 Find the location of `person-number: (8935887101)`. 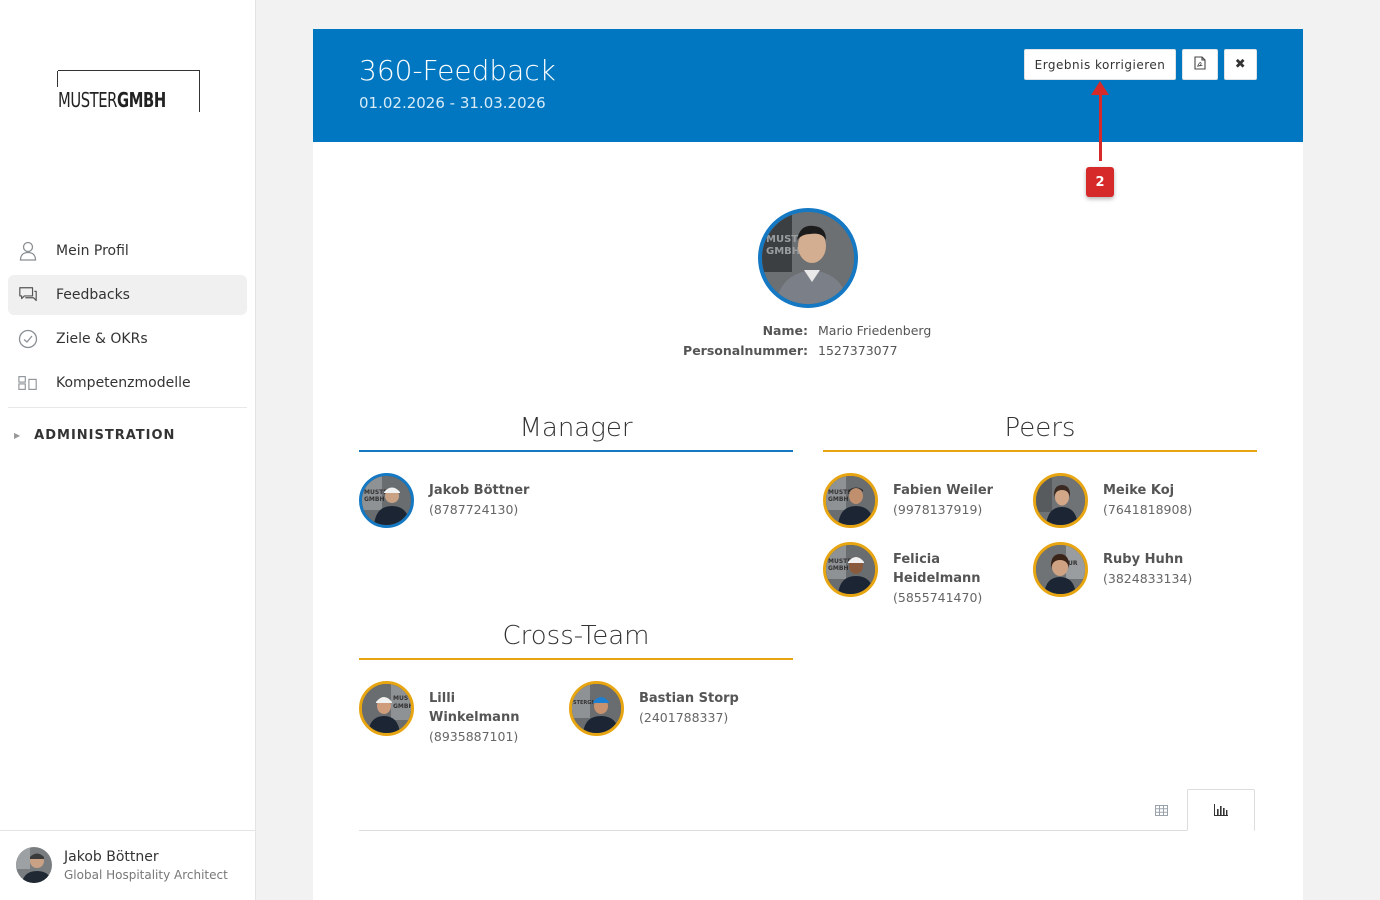

person-number: (8935887101) is located at coordinates (474, 736).